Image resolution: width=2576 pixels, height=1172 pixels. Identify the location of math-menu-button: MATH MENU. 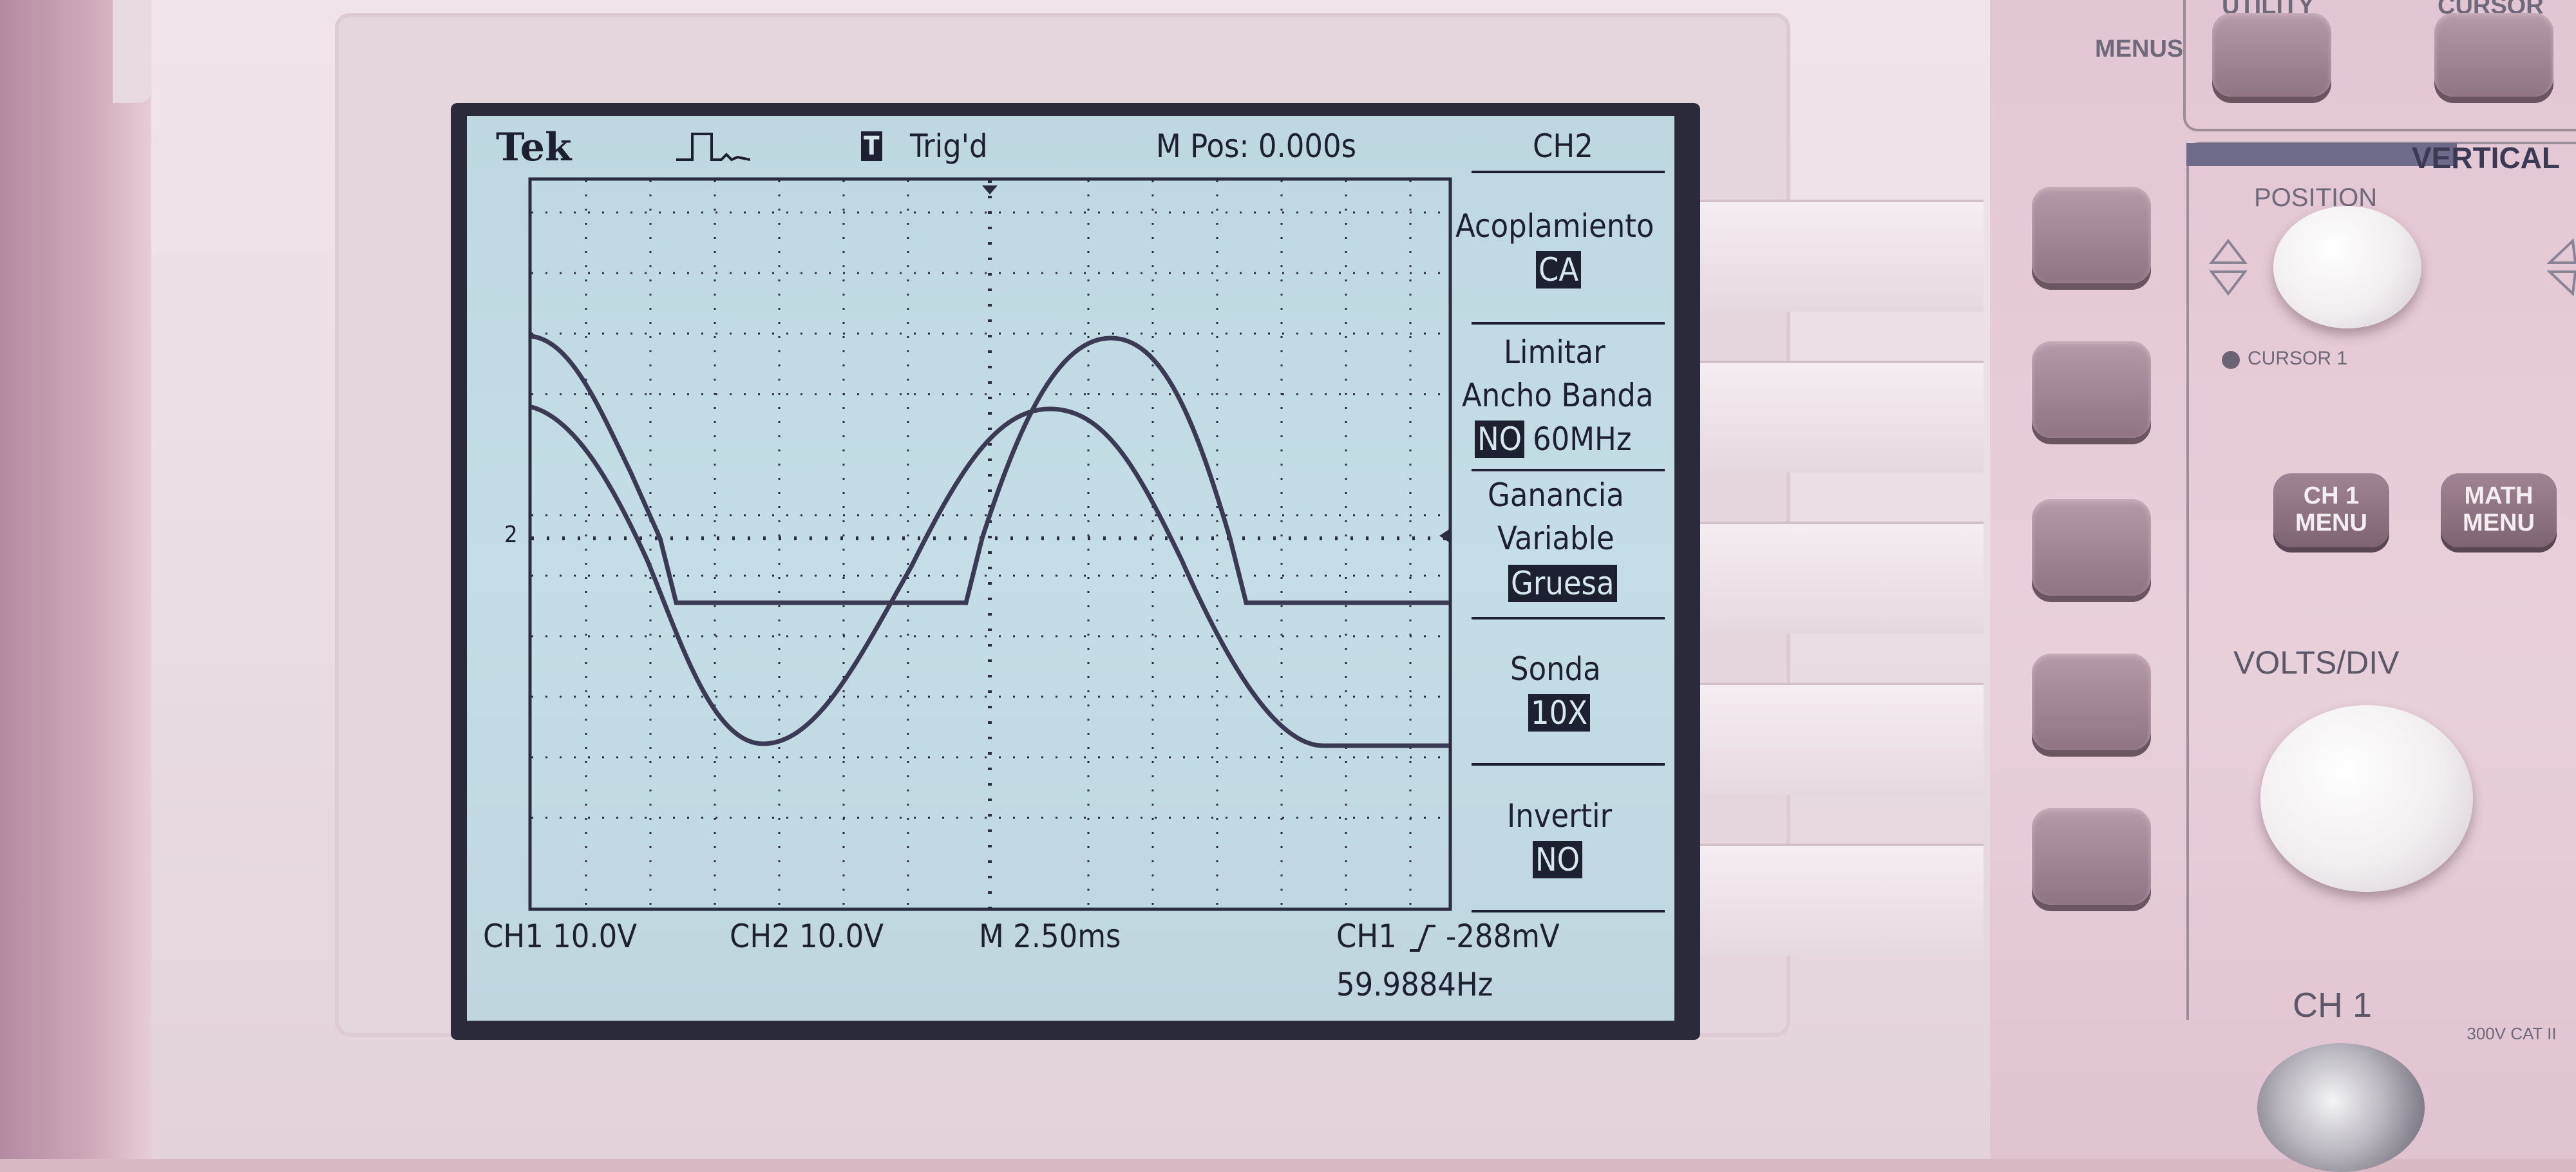
(2499, 510).